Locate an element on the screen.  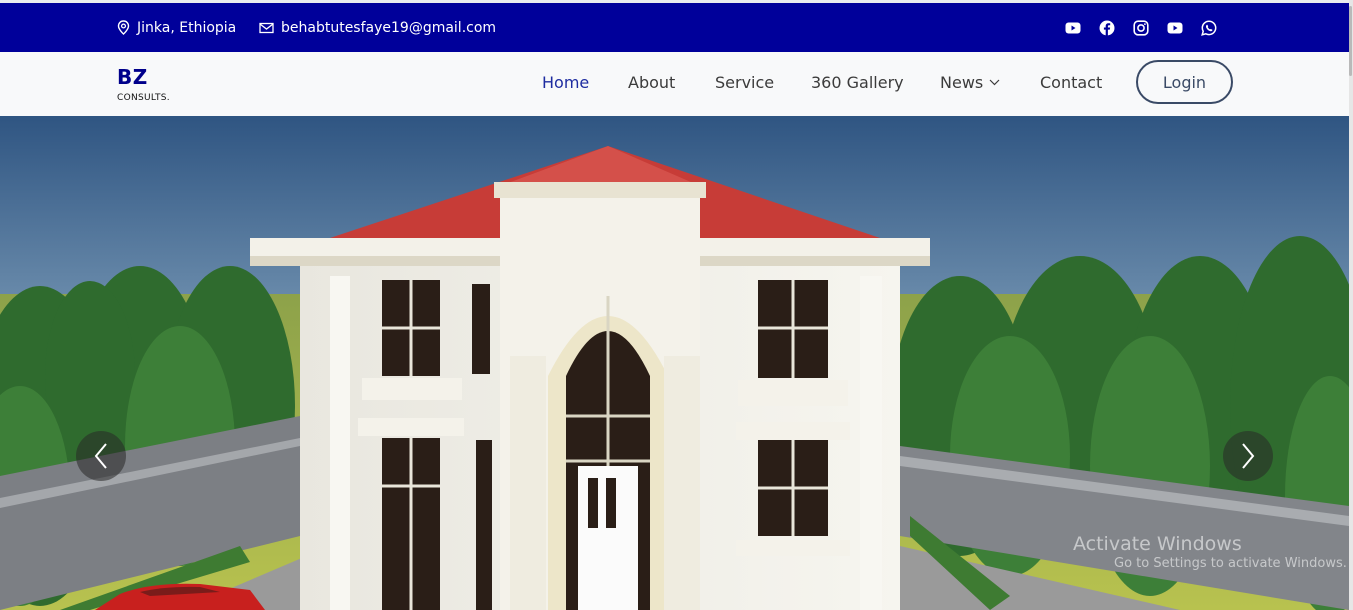
nav-link-service: Service is located at coordinates (744, 82).